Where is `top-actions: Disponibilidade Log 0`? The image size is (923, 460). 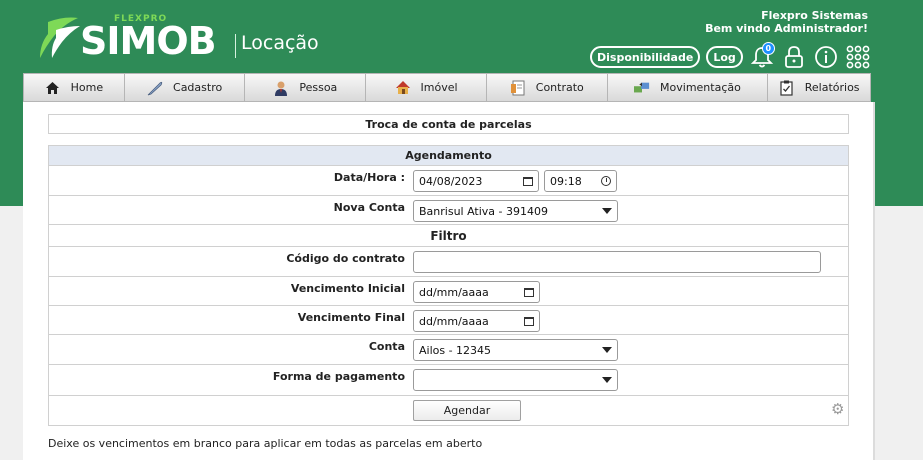
top-actions: Disponibilidade Log 0 is located at coordinates (730, 56).